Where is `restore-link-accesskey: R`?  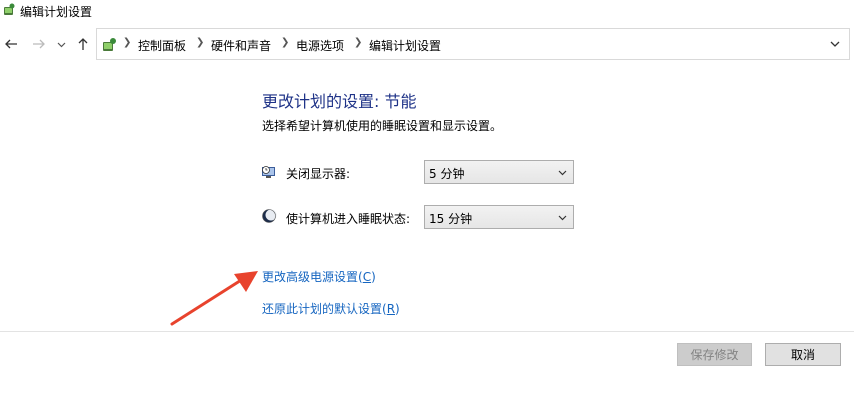
restore-link-accesskey: R is located at coordinates (391, 309).